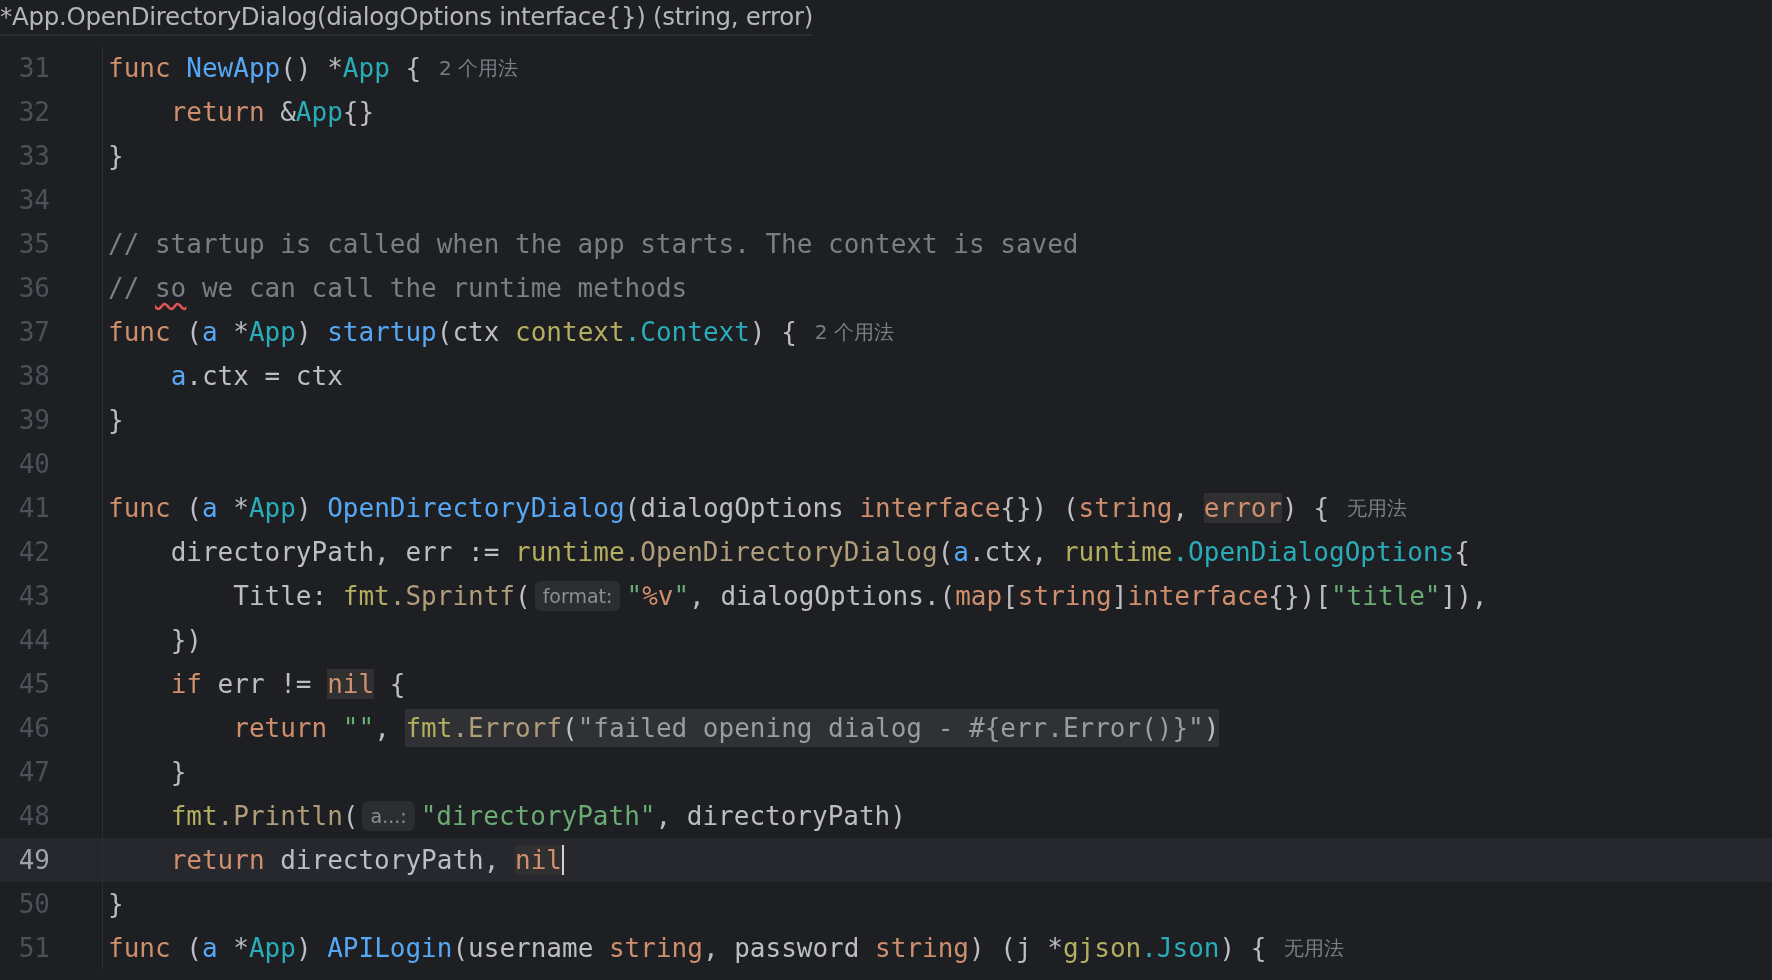 The image size is (1772, 980). What do you see at coordinates (388, 816) in the screenshot?
I see `inlay-hint: a...:` at bounding box center [388, 816].